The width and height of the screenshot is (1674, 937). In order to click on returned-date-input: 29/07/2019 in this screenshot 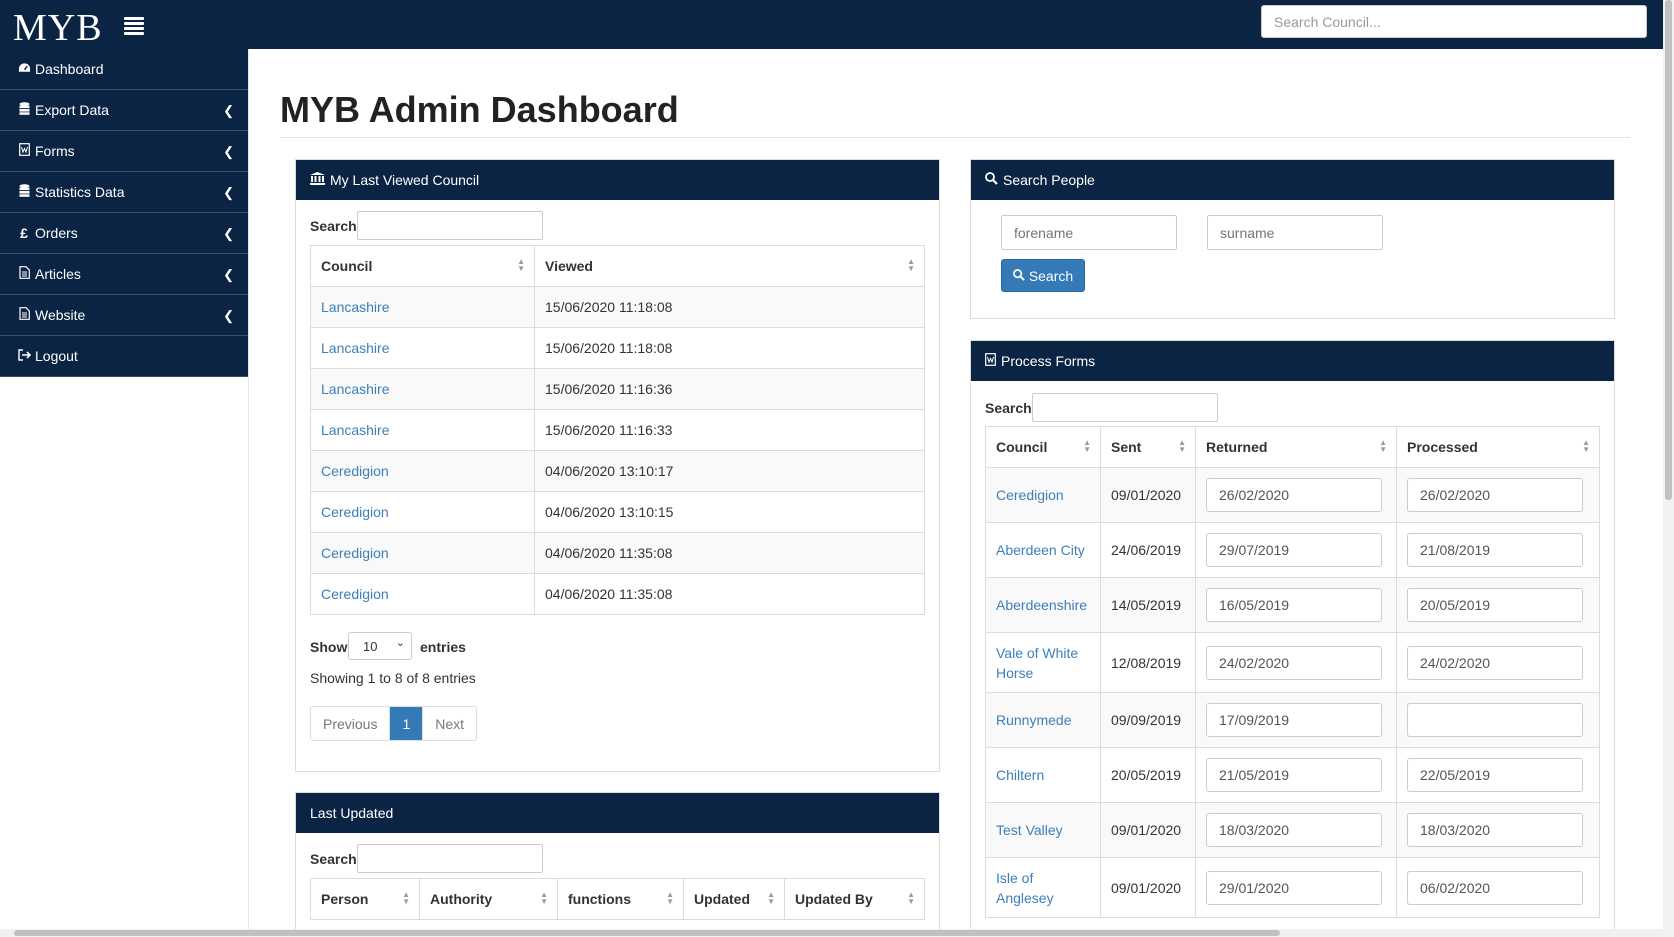, I will do `click(1294, 550)`.